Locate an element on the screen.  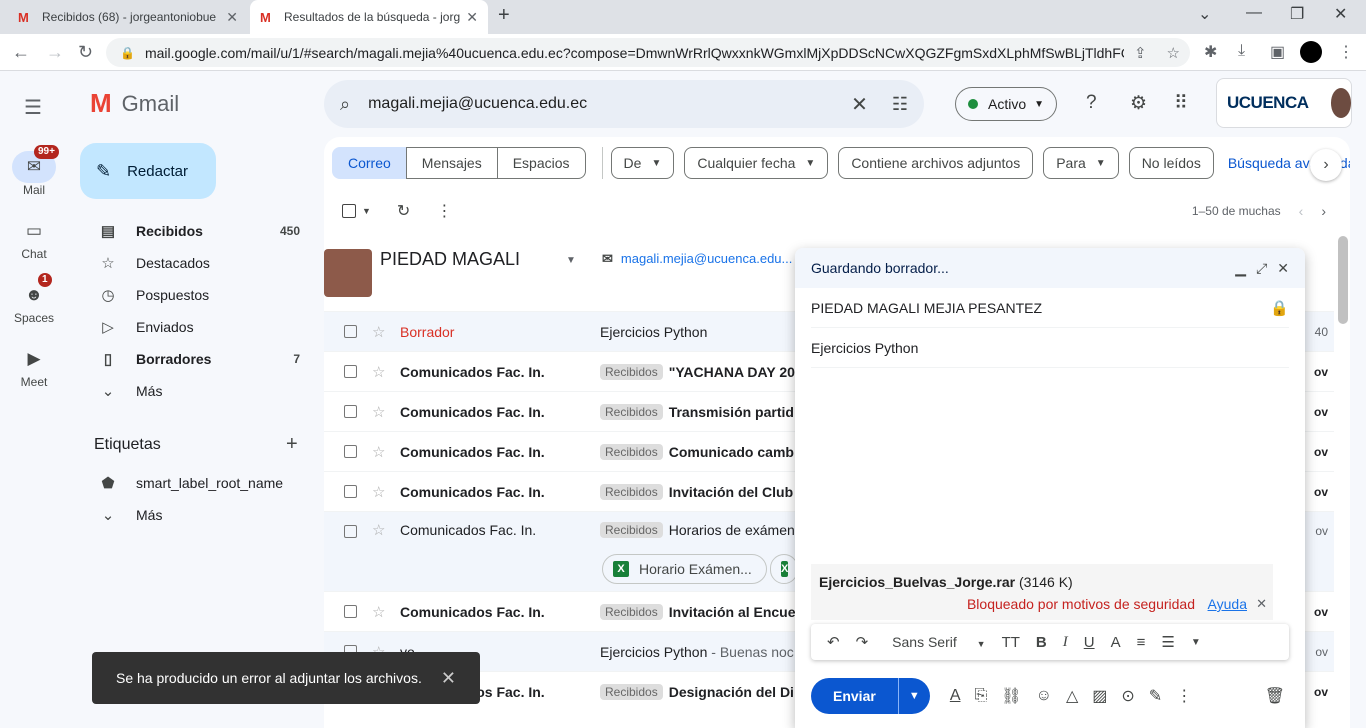
side-panel-icon: ▣ is located at coordinates (1277, 52).